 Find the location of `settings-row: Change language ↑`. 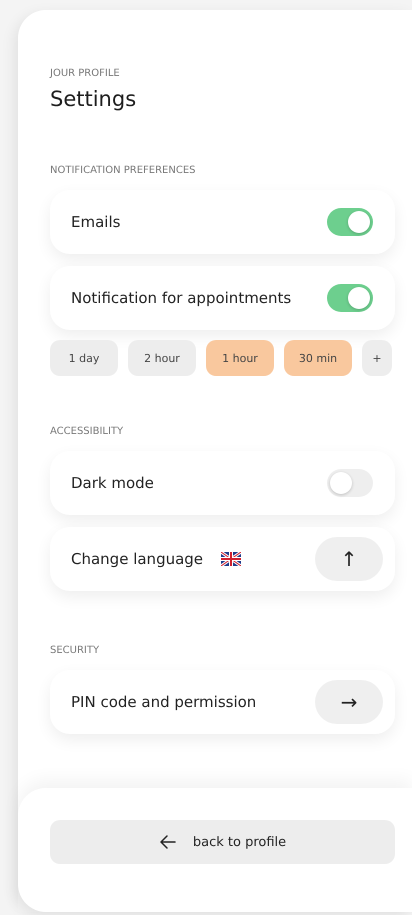

settings-row: Change language ↑ is located at coordinates (222, 559).